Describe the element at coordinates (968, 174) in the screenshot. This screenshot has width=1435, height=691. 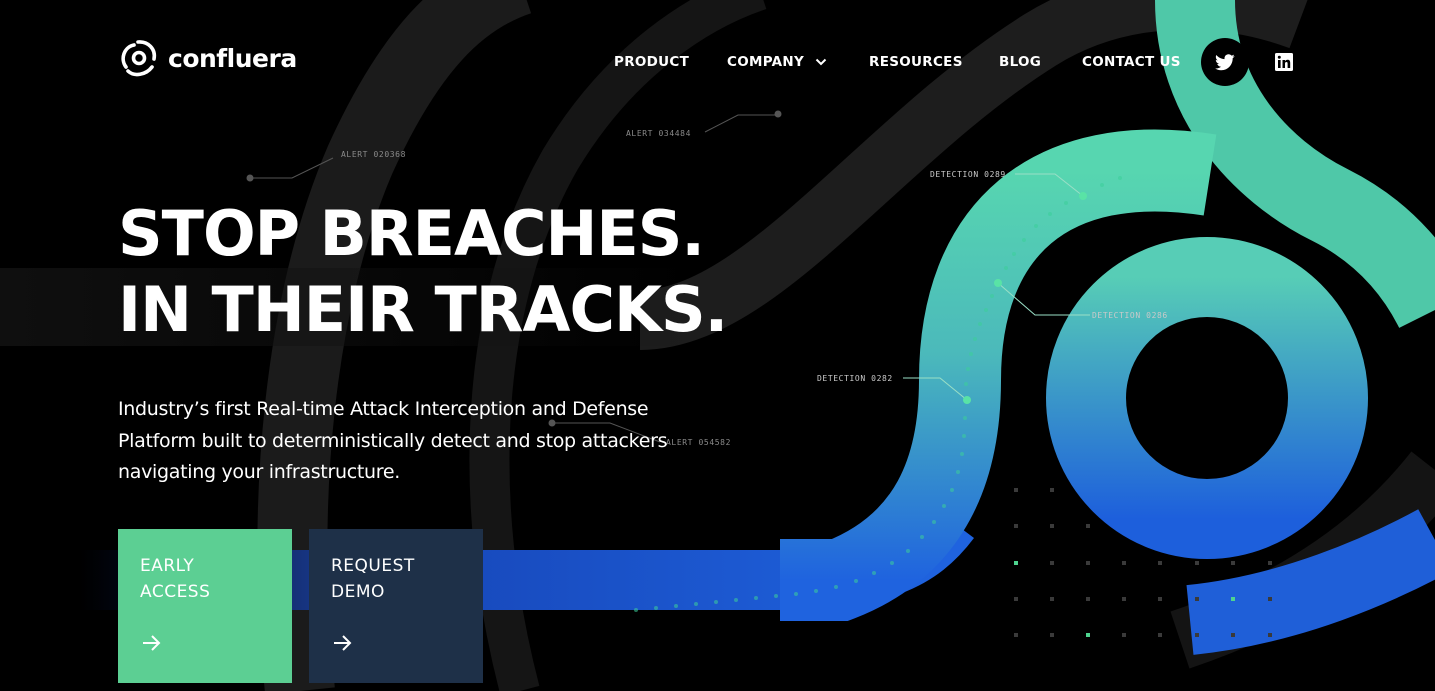
I see `detection-label: DETECTION 0289` at that location.